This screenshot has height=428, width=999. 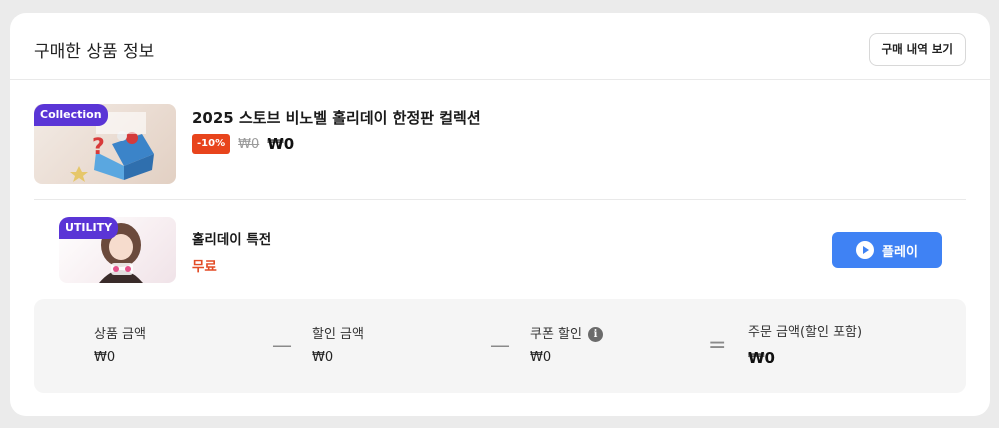 What do you see at coordinates (94, 52) in the screenshot?
I see `page-title: 구매한 상품 정보` at bounding box center [94, 52].